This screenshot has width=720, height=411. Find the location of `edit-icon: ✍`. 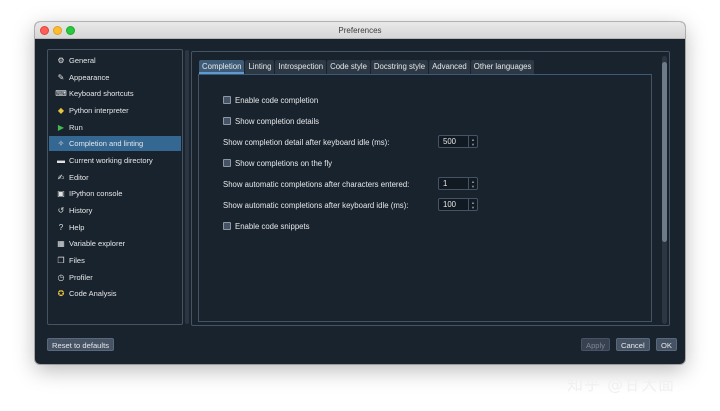

edit-icon: ✍ is located at coordinates (61, 177).